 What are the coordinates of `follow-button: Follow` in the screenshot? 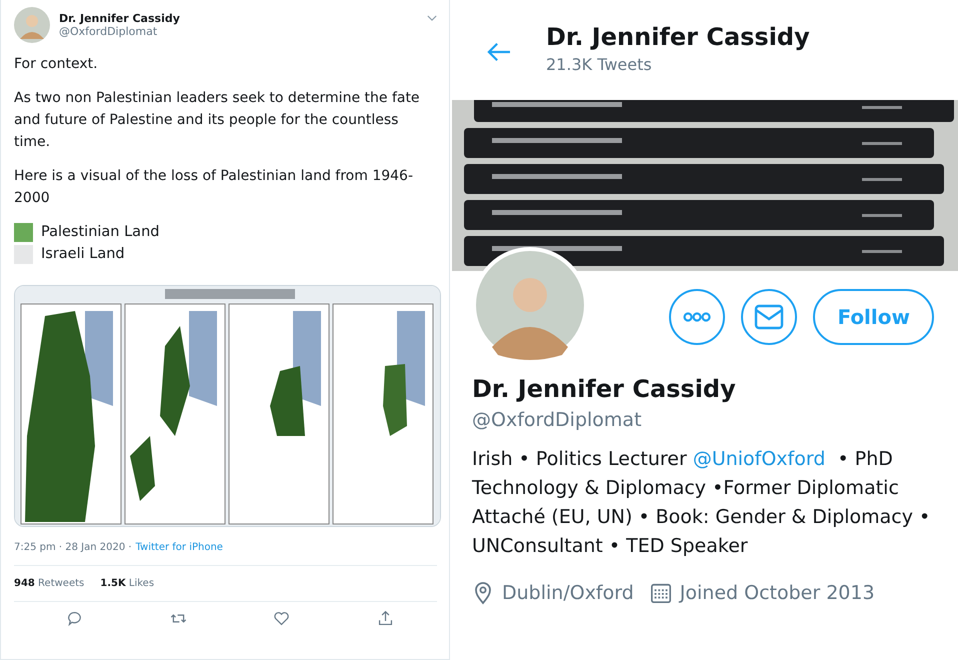 It's located at (873, 317).